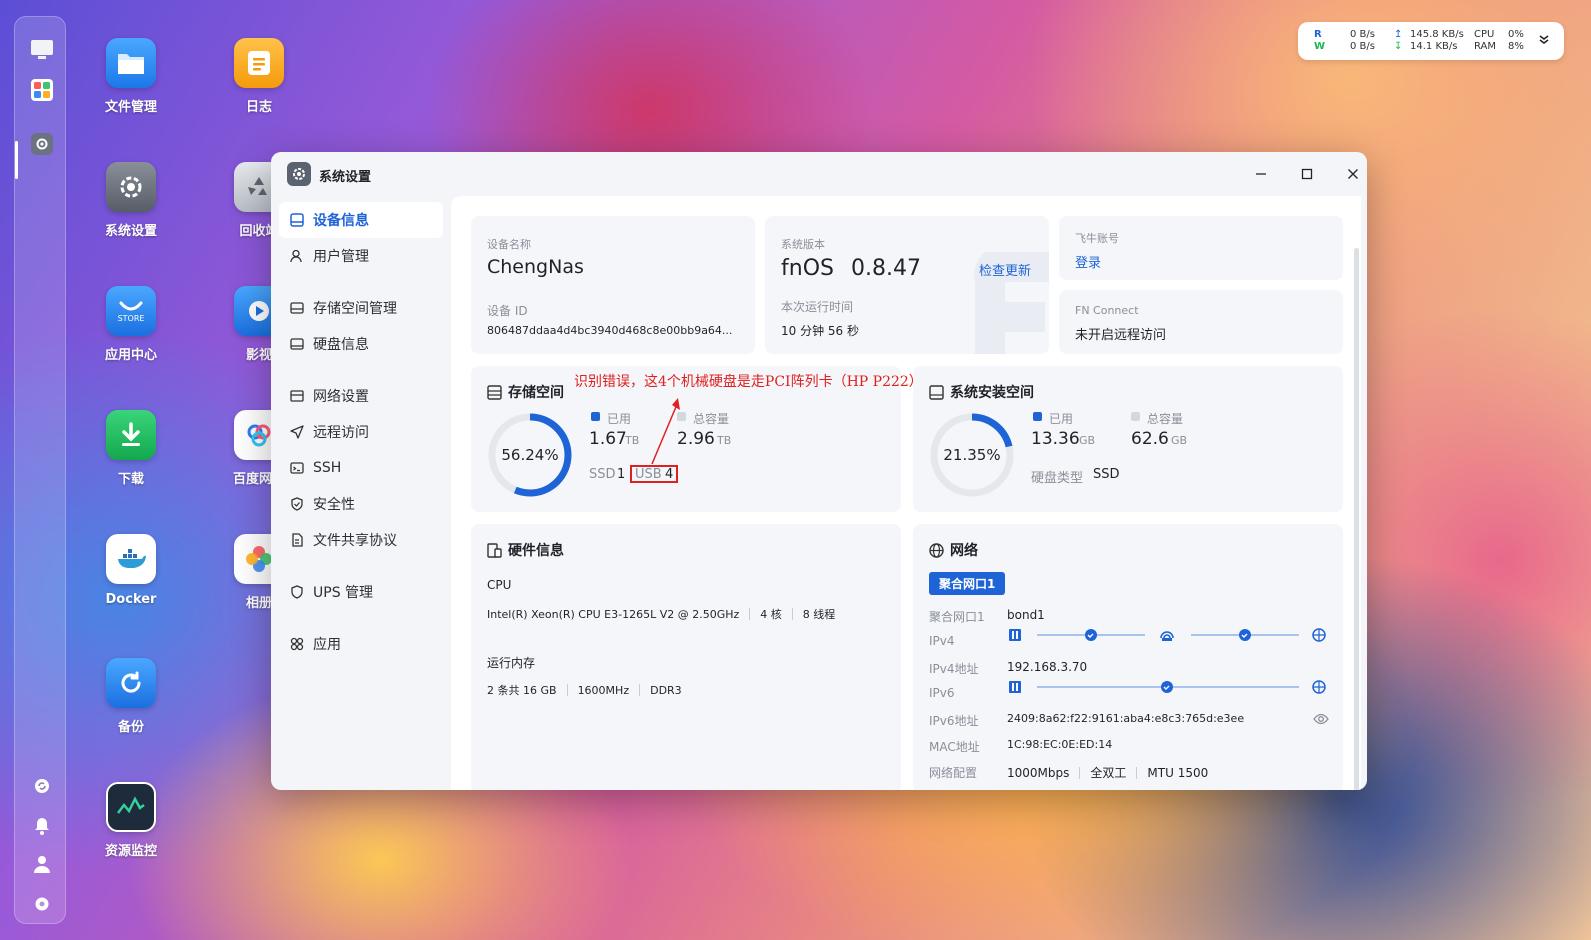  I want to click on bell-icon, so click(42, 826).